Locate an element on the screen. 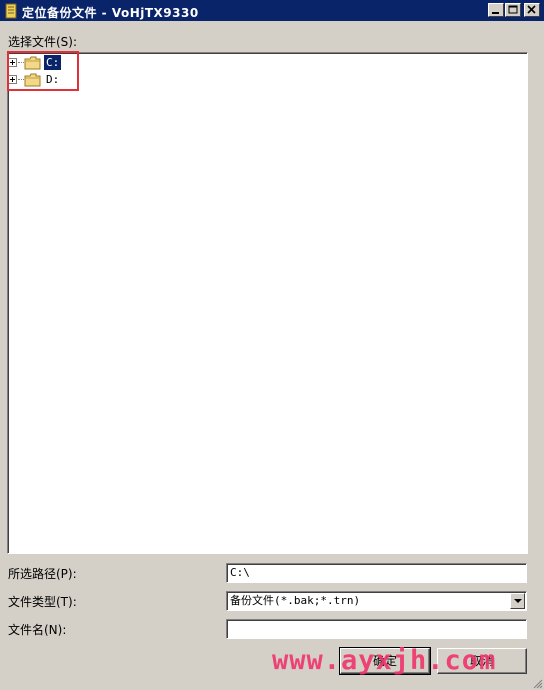  chevron-down-icon is located at coordinates (517, 601).